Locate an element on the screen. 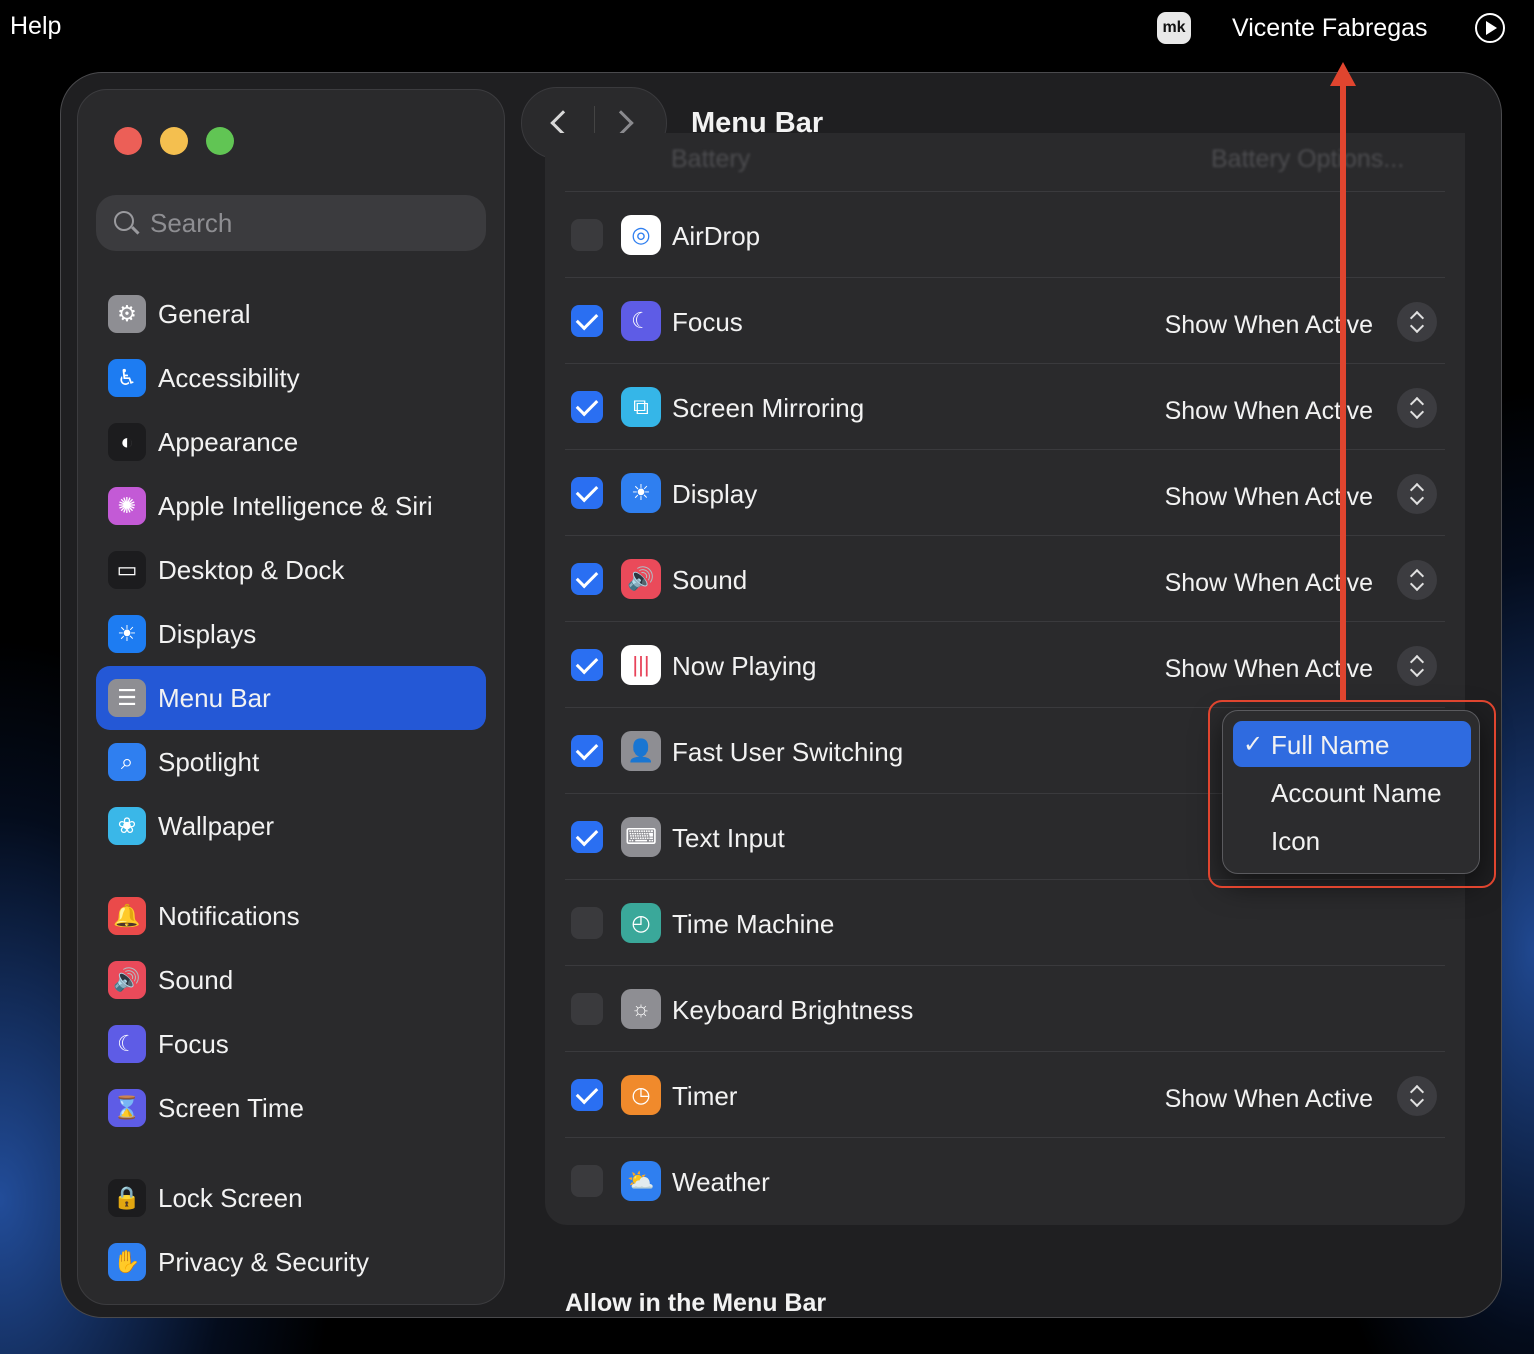 Image resolution: width=1534 pixels, height=1354 pixels. sidebar-item-accessibility: ♿ Accessibility is located at coordinates (291, 378).